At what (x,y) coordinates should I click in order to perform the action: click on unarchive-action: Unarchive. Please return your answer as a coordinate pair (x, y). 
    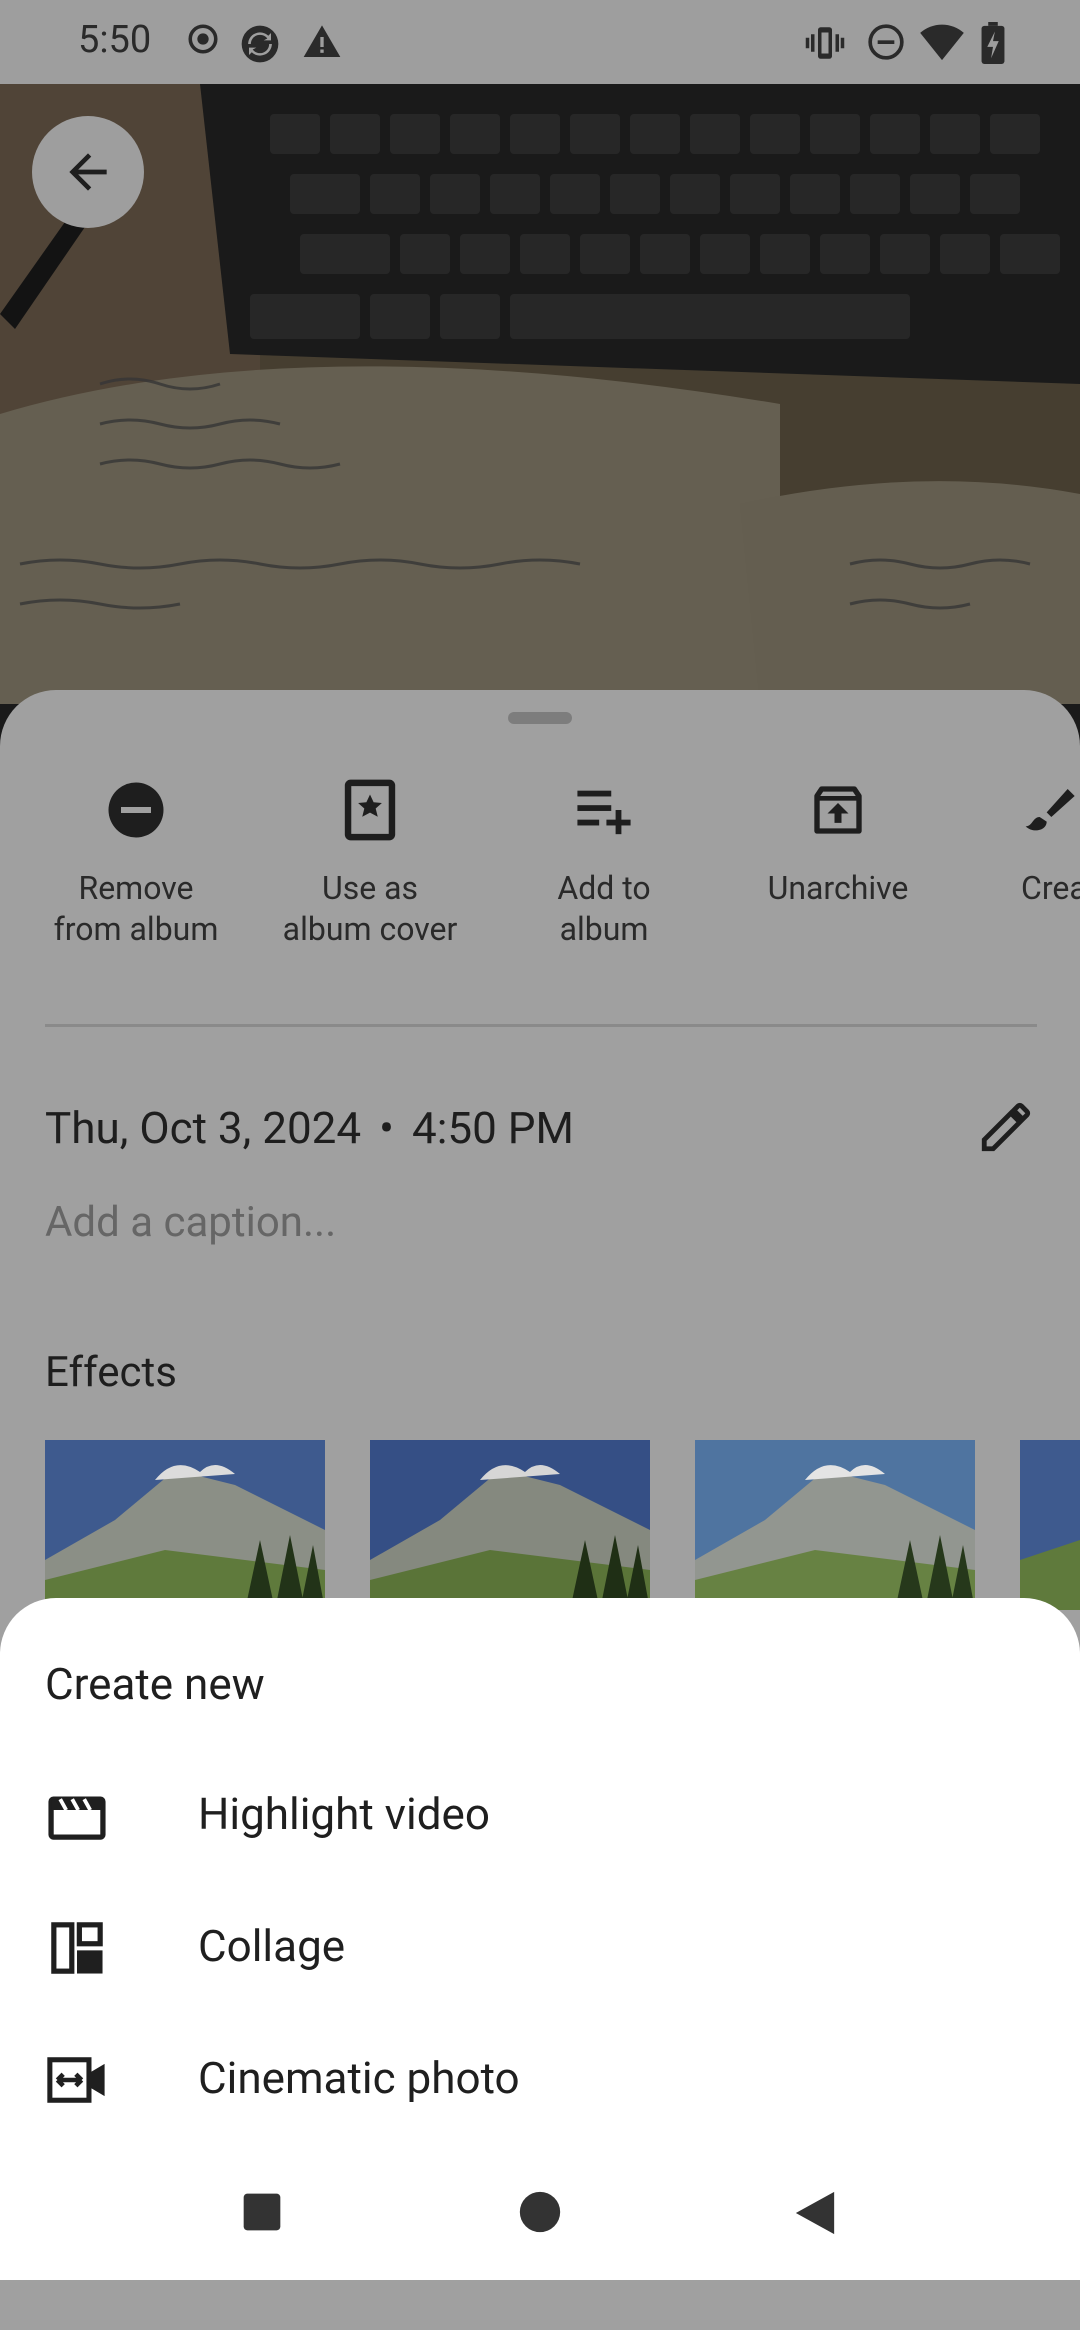
    Looking at the image, I should click on (838, 839).